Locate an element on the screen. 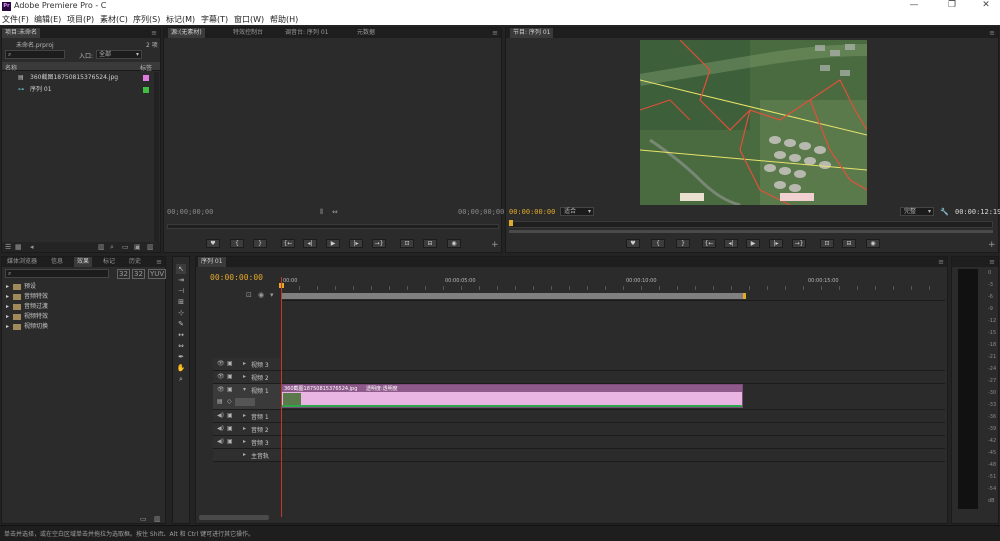  tab-effects: 效果 is located at coordinates (83, 262).